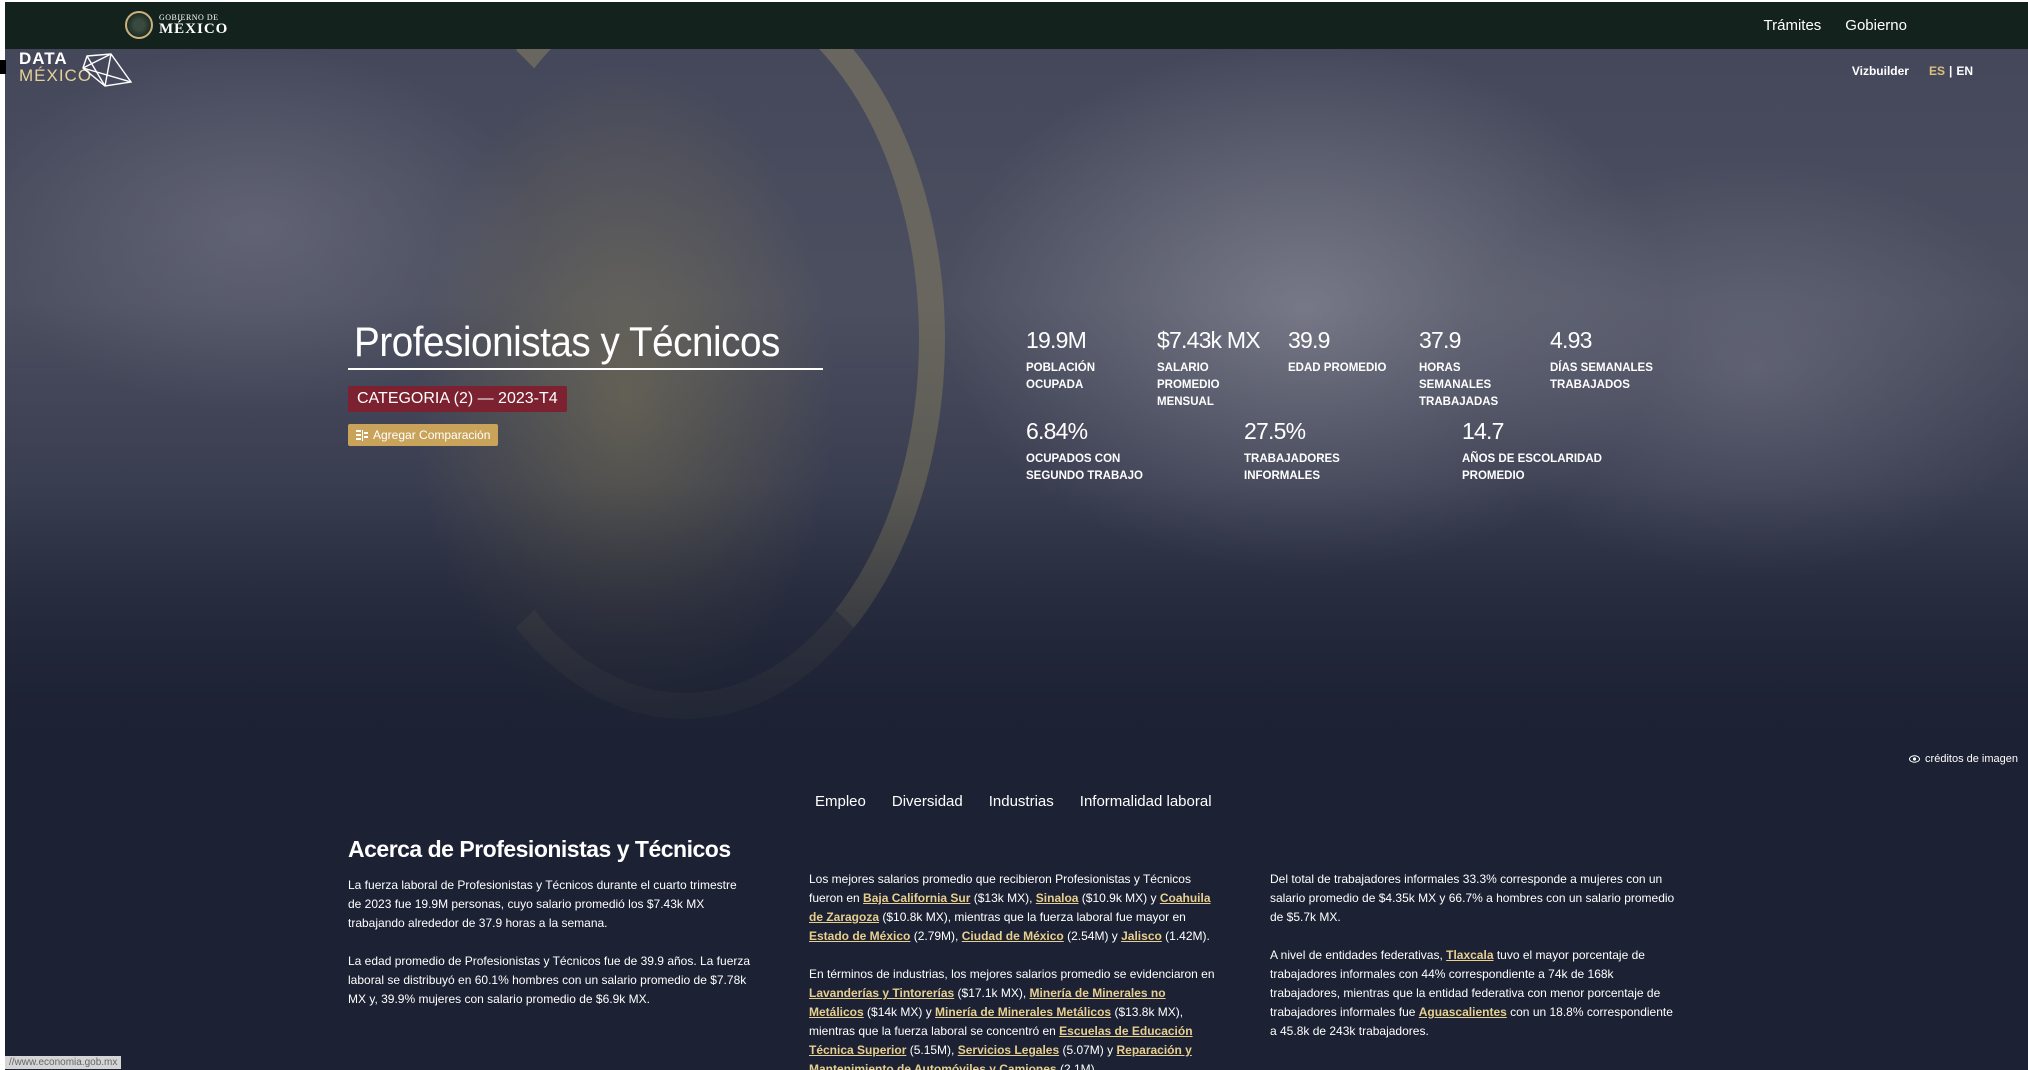  Describe the element at coordinates (1353, 352) in the screenshot. I see `stat-edad-promedio: 39.9 EDAD PROMEDIO` at that location.